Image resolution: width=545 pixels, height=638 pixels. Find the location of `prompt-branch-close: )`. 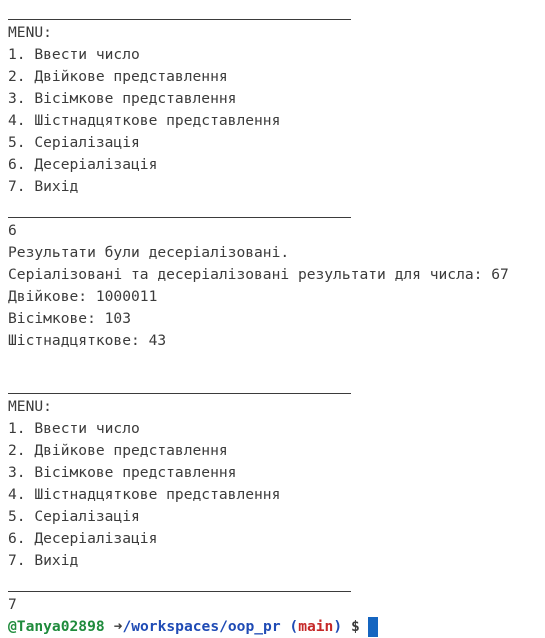

prompt-branch-close: ) is located at coordinates (338, 626).